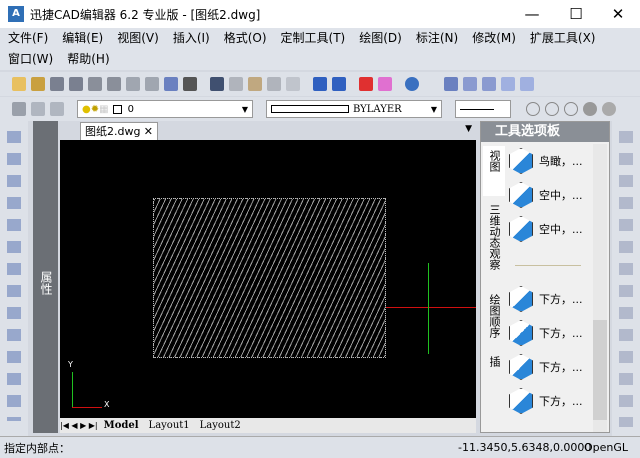 This screenshot has width=640, height=458. I want to click on close-button: ✕, so click(618, 14).